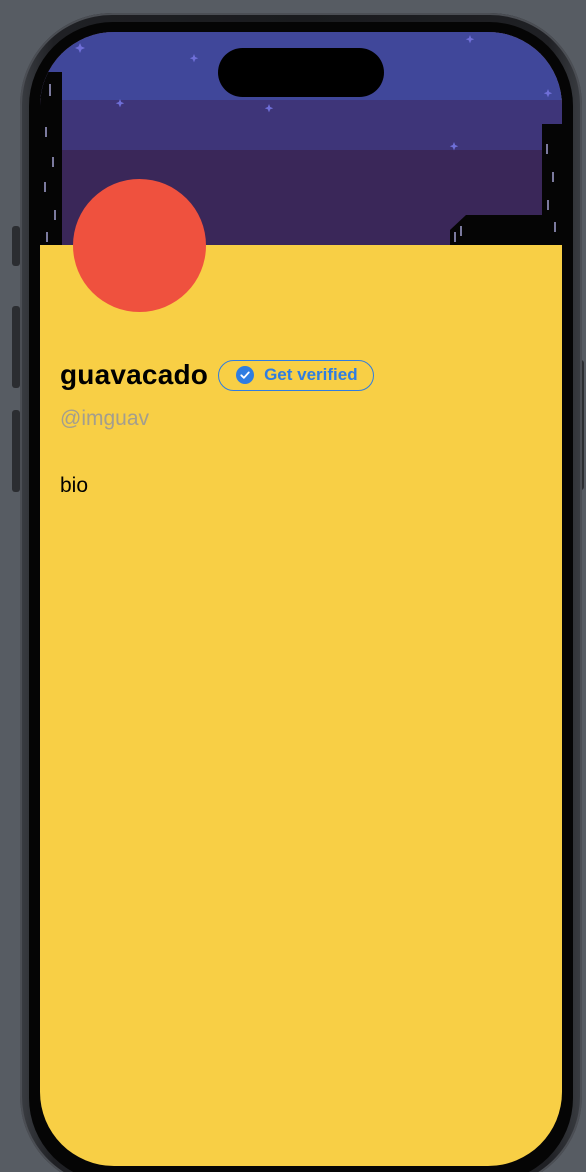  Describe the element at coordinates (311, 374) in the screenshot. I see `get-verified-label: Get verified` at that location.